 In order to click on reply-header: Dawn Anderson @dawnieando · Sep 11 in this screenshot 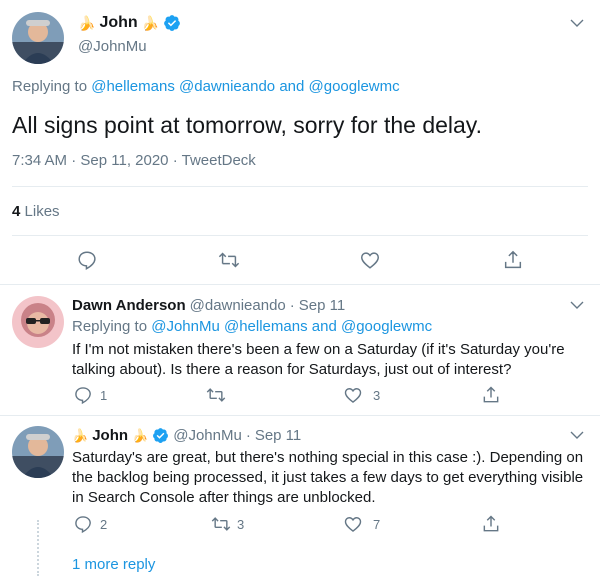, I will do `click(208, 305)`.